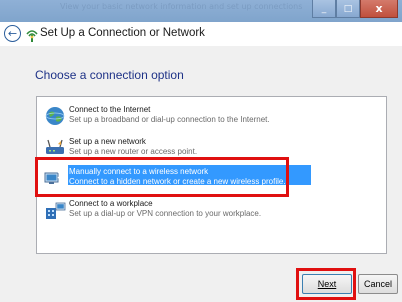 The height and width of the screenshot is (302, 402). What do you see at coordinates (55, 146) in the screenshot?
I see `router-icon` at bounding box center [55, 146].